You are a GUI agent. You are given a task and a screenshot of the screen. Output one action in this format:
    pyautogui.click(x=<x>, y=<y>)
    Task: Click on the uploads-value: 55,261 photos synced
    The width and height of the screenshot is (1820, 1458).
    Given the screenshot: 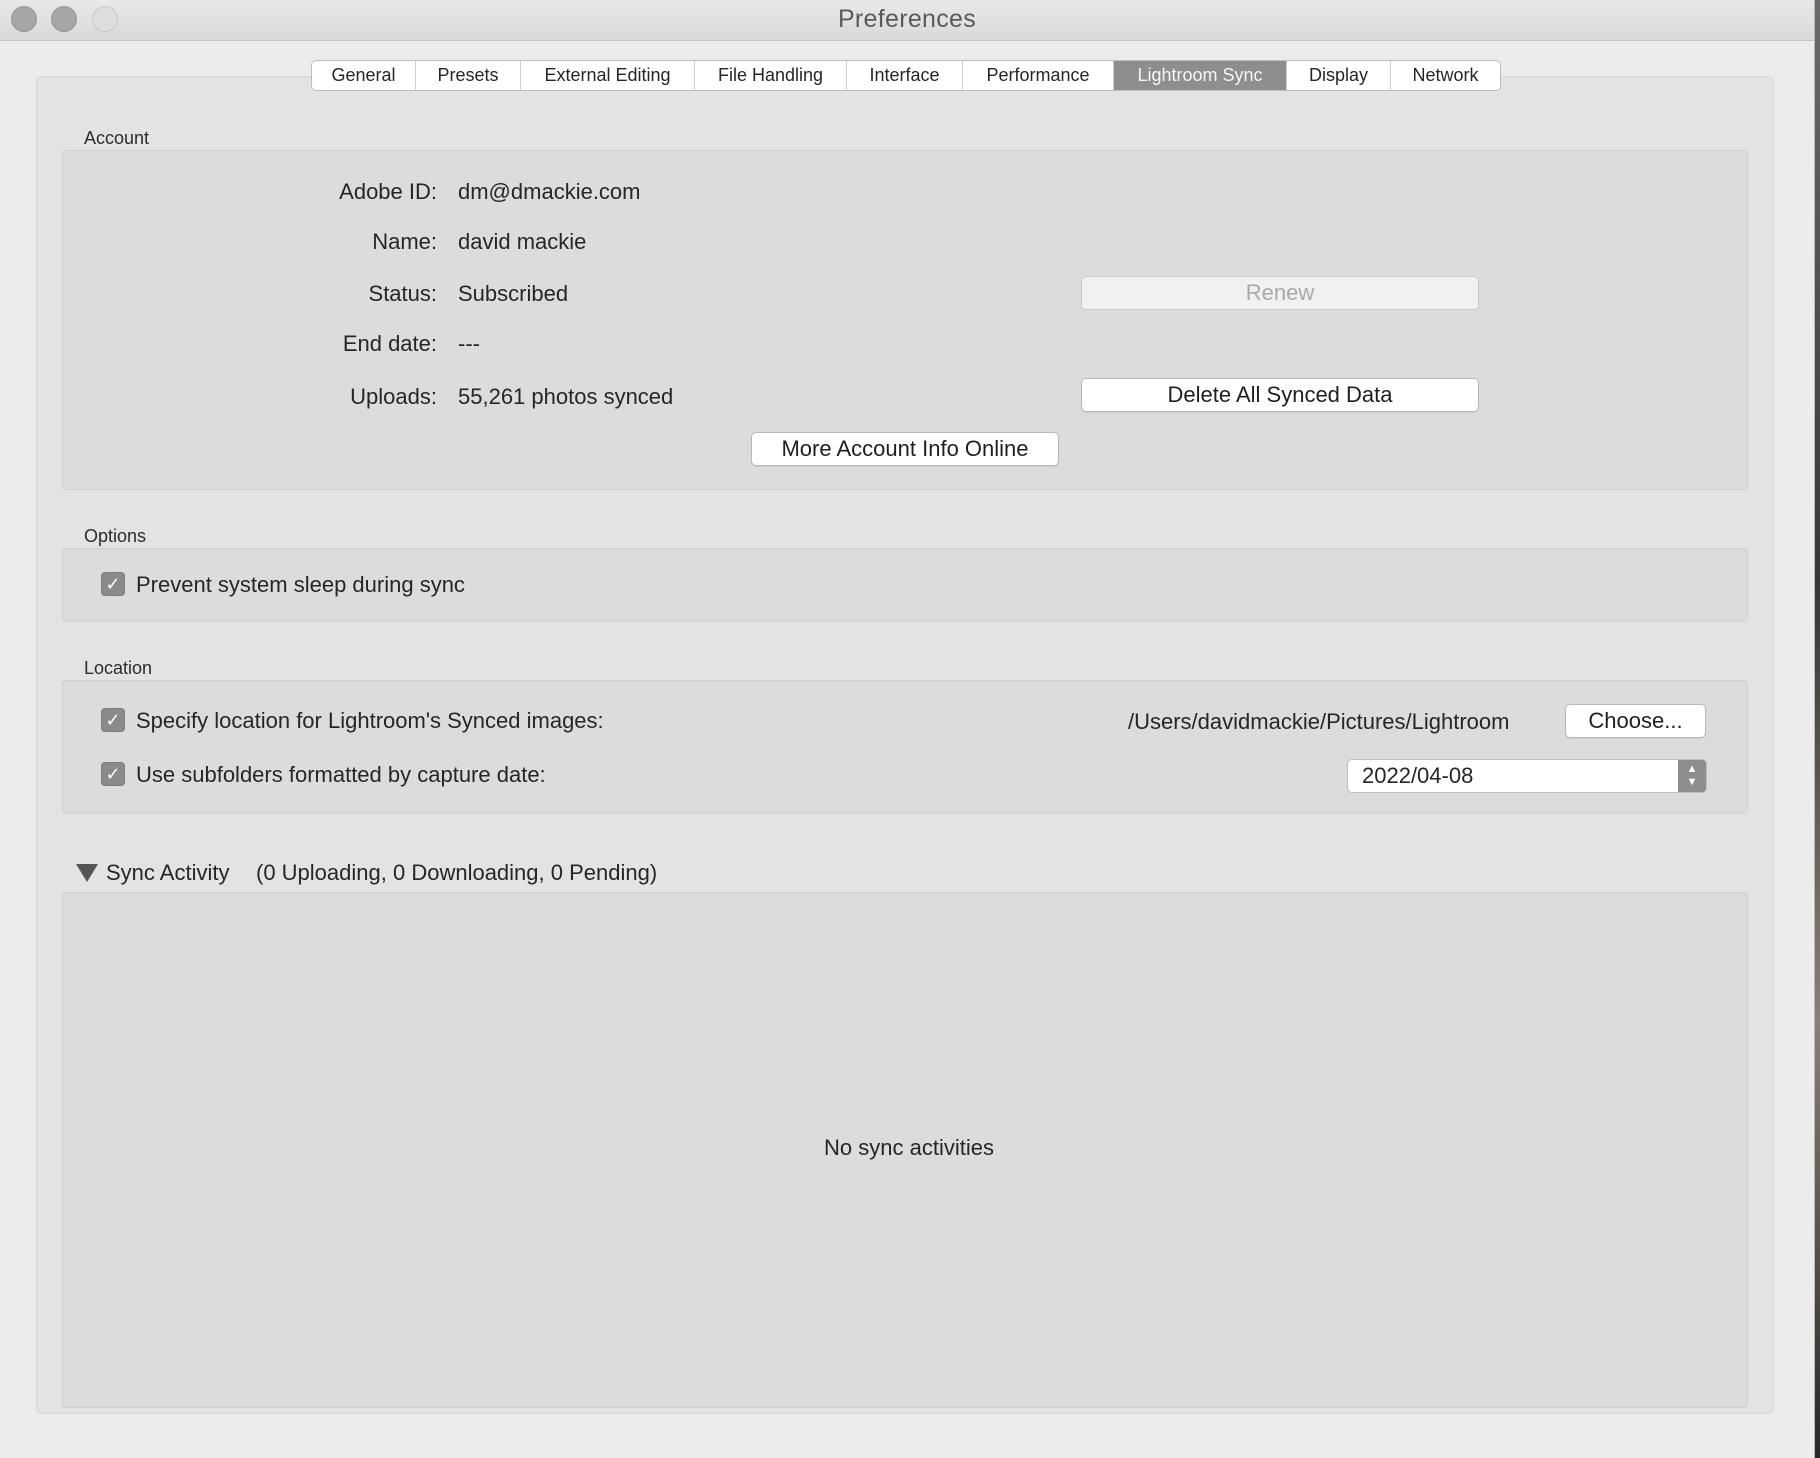 What is the action you would take?
    pyautogui.click(x=566, y=396)
    